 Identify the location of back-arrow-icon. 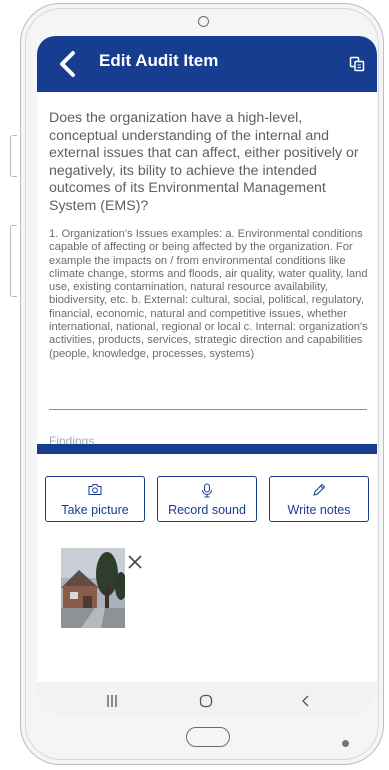
(70, 64).